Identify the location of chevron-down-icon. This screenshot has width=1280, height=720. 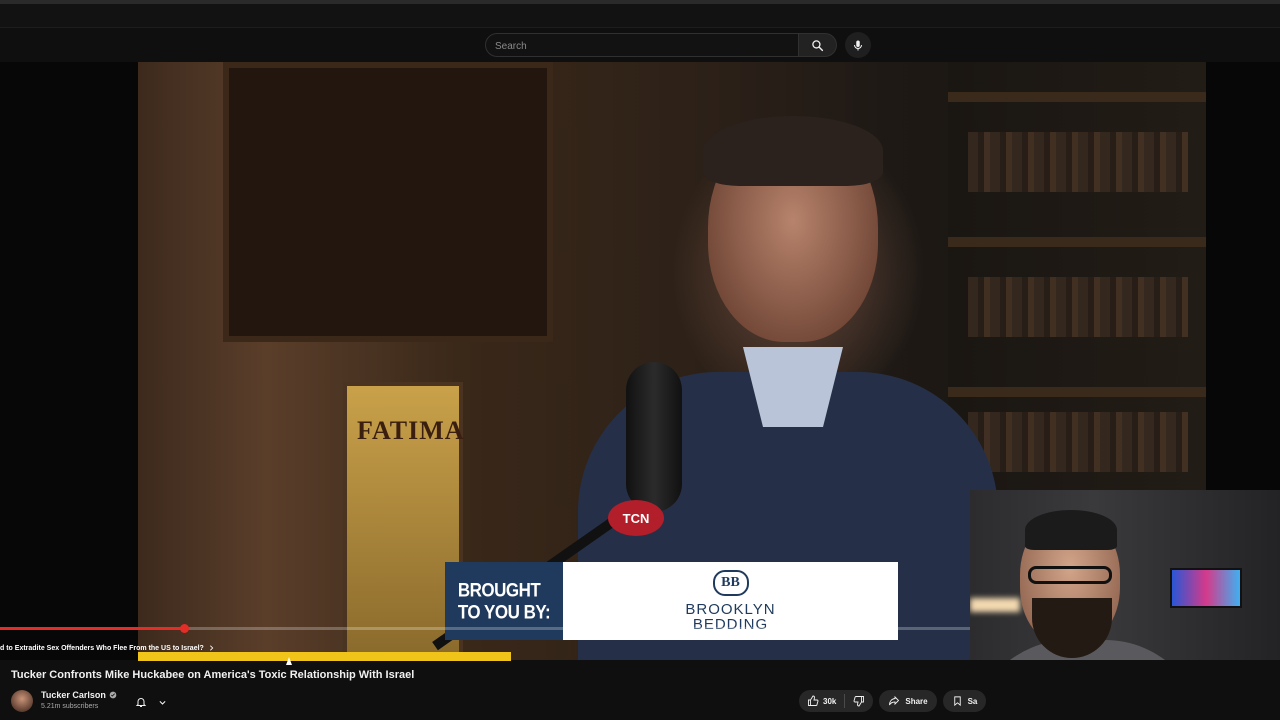
(162, 702).